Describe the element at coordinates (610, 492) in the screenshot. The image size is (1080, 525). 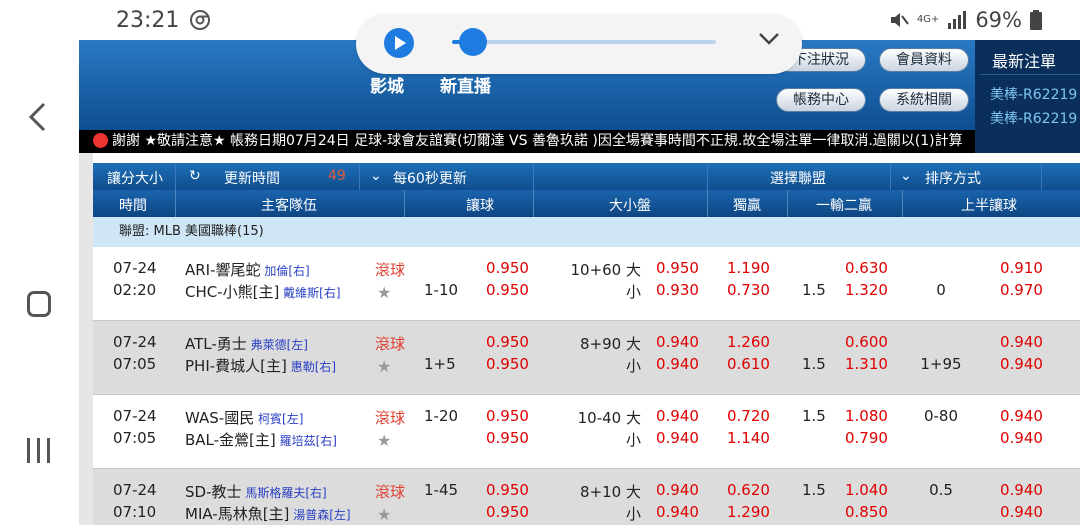
I see `over-under-line: 8+10 大` at that location.